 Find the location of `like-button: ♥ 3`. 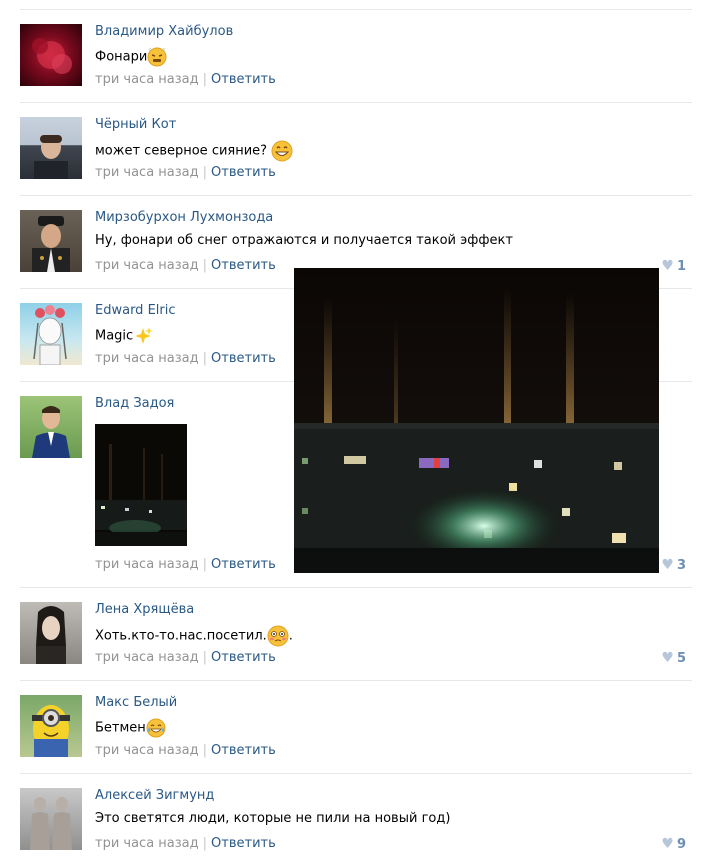

like-button: ♥ 3 is located at coordinates (673, 565).